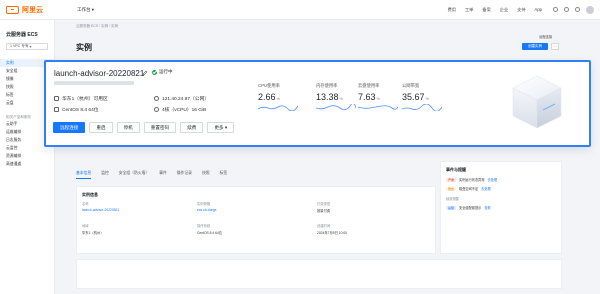 The width and height of the screenshot is (600, 294). I want to click on breadcrumb: 云服务器 ECS / 实例 / 实例, so click(97, 26).